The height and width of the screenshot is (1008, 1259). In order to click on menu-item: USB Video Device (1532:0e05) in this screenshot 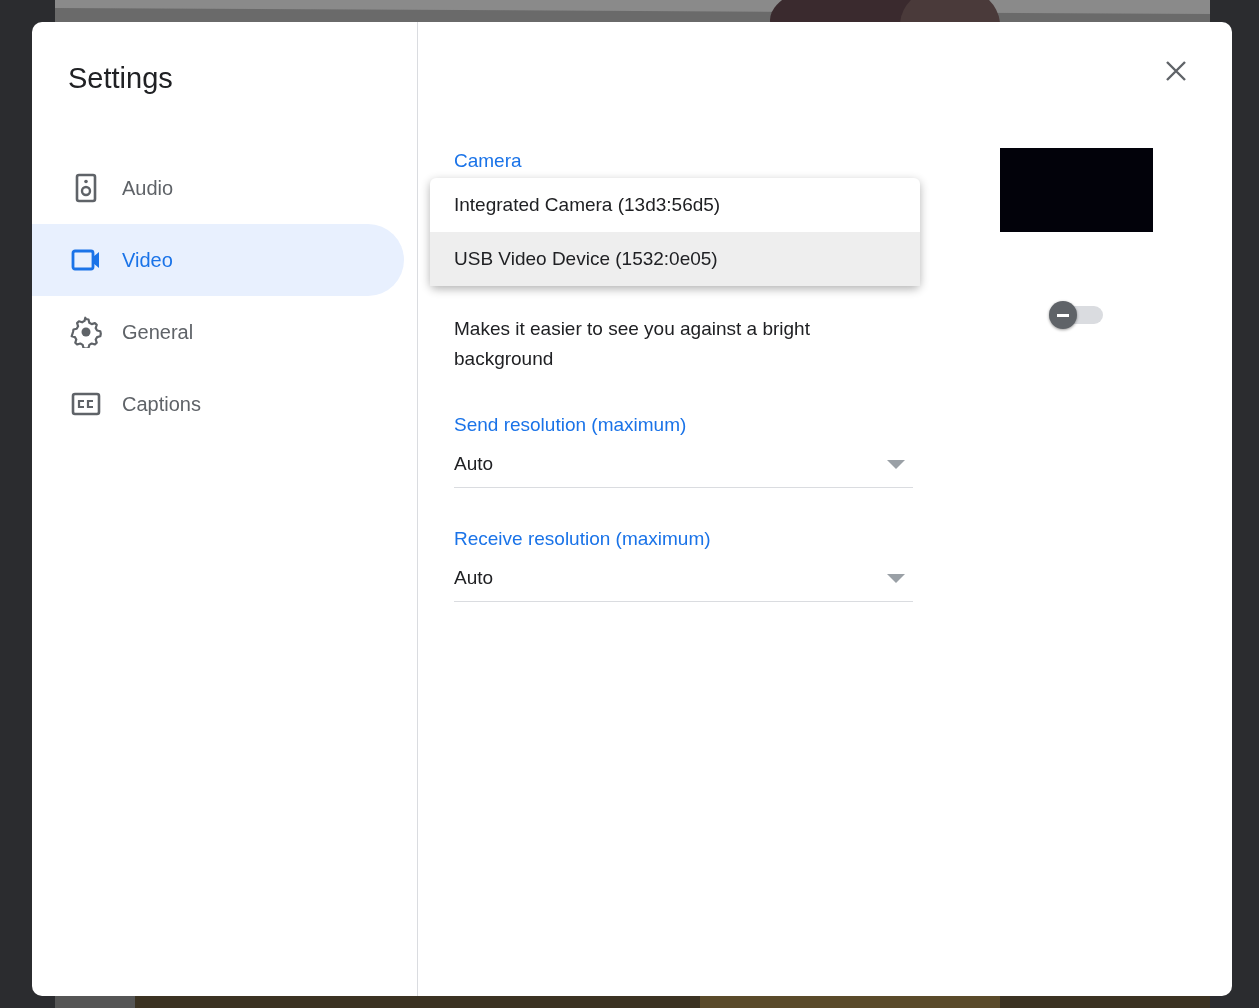, I will do `click(675, 259)`.